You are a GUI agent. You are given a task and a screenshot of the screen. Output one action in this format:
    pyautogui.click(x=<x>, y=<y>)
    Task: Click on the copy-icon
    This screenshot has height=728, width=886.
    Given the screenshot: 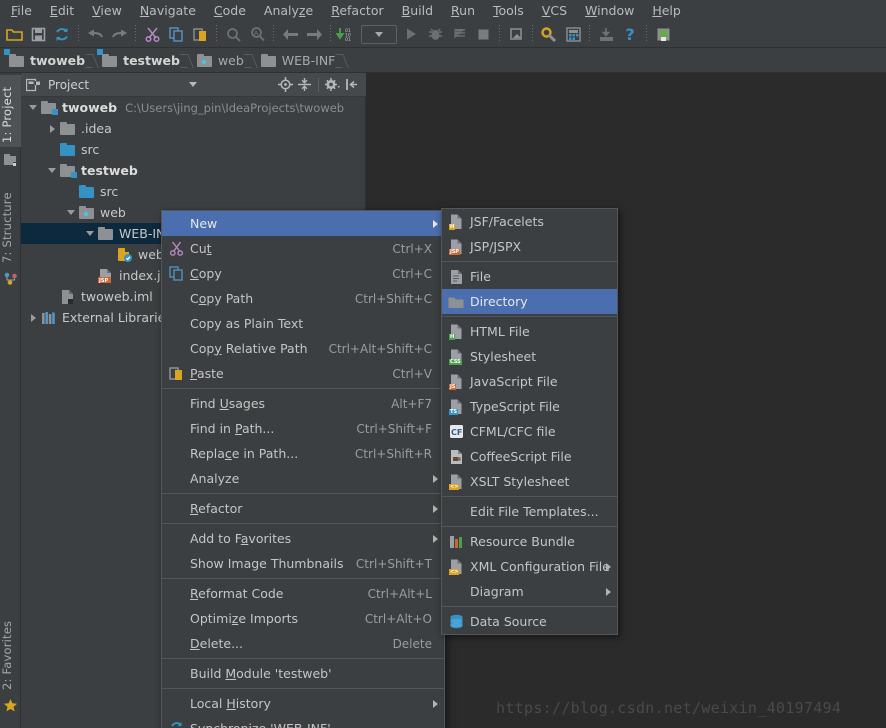 What is the action you would take?
    pyautogui.click(x=176, y=34)
    